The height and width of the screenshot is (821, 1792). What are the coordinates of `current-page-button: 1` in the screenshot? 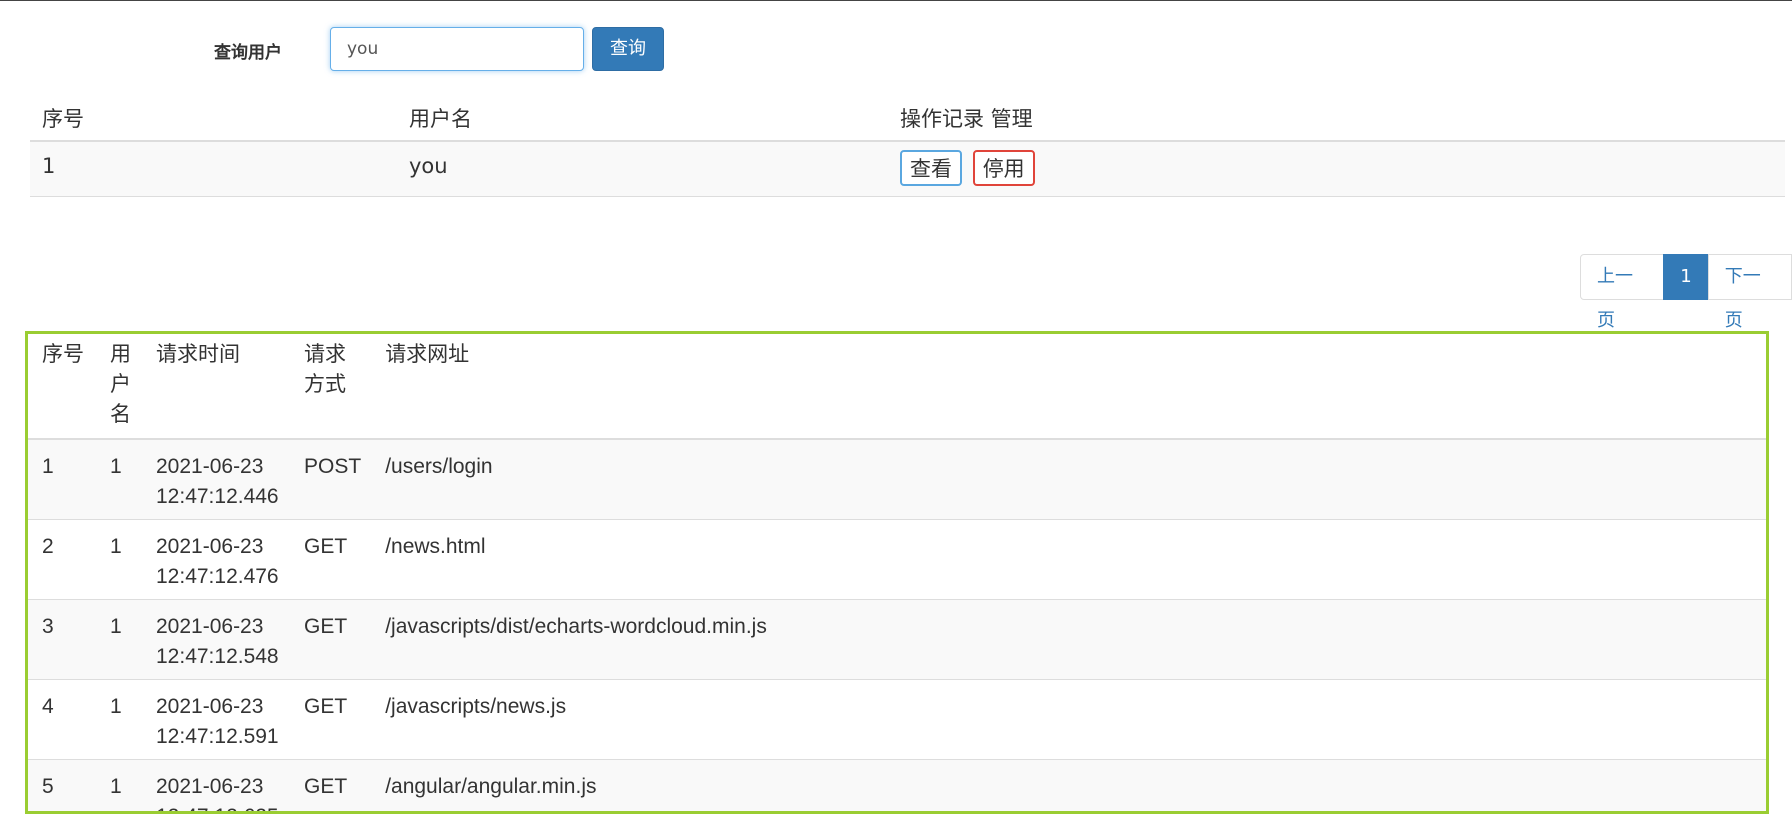 It's located at (1686, 277).